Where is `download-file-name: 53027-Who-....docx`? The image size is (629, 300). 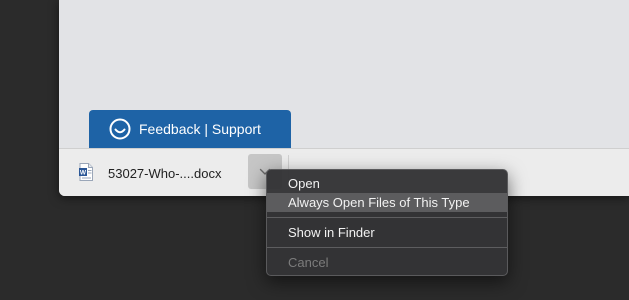 download-file-name: 53027-Who-....docx is located at coordinates (165, 173).